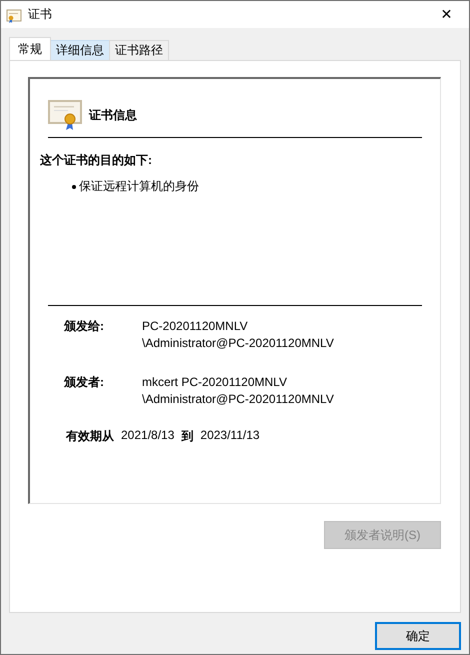 This screenshot has height=655, width=470. Describe the element at coordinates (40, 14) in the screenshot. I see `window-title: 证书` at that location.